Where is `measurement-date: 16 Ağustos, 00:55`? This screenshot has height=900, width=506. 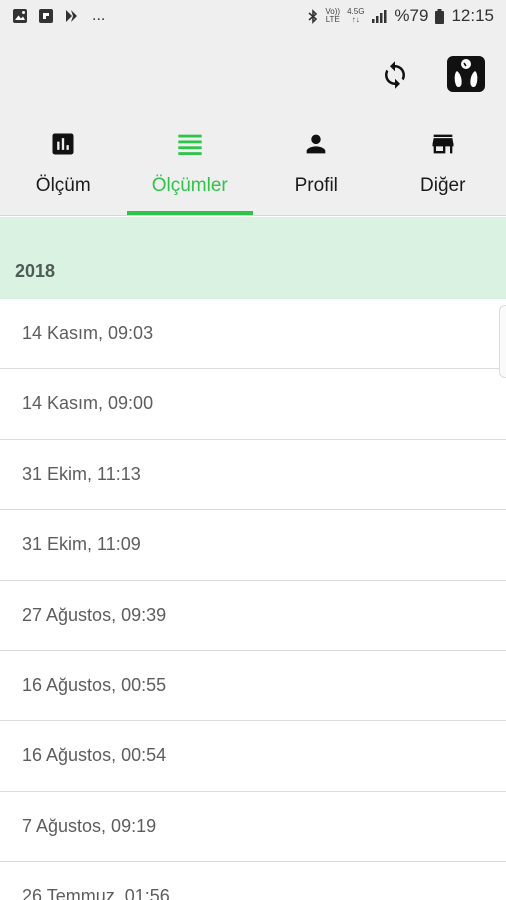
measurement-date: 16 Ağustos, 00:55 is located at coordinates (94, 684).